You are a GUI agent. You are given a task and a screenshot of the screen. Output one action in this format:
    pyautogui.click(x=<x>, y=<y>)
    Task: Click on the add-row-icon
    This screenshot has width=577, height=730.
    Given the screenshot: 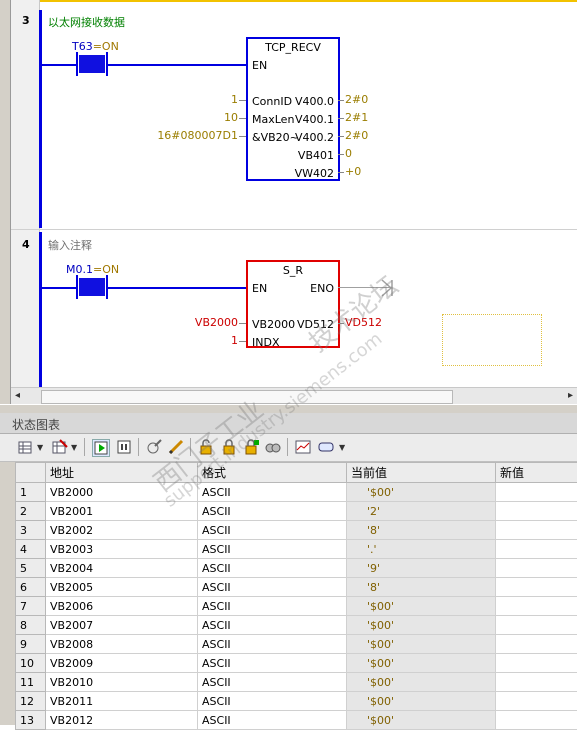 What is the action you would take?
    pyautogui.click(x=26, y=447)
    